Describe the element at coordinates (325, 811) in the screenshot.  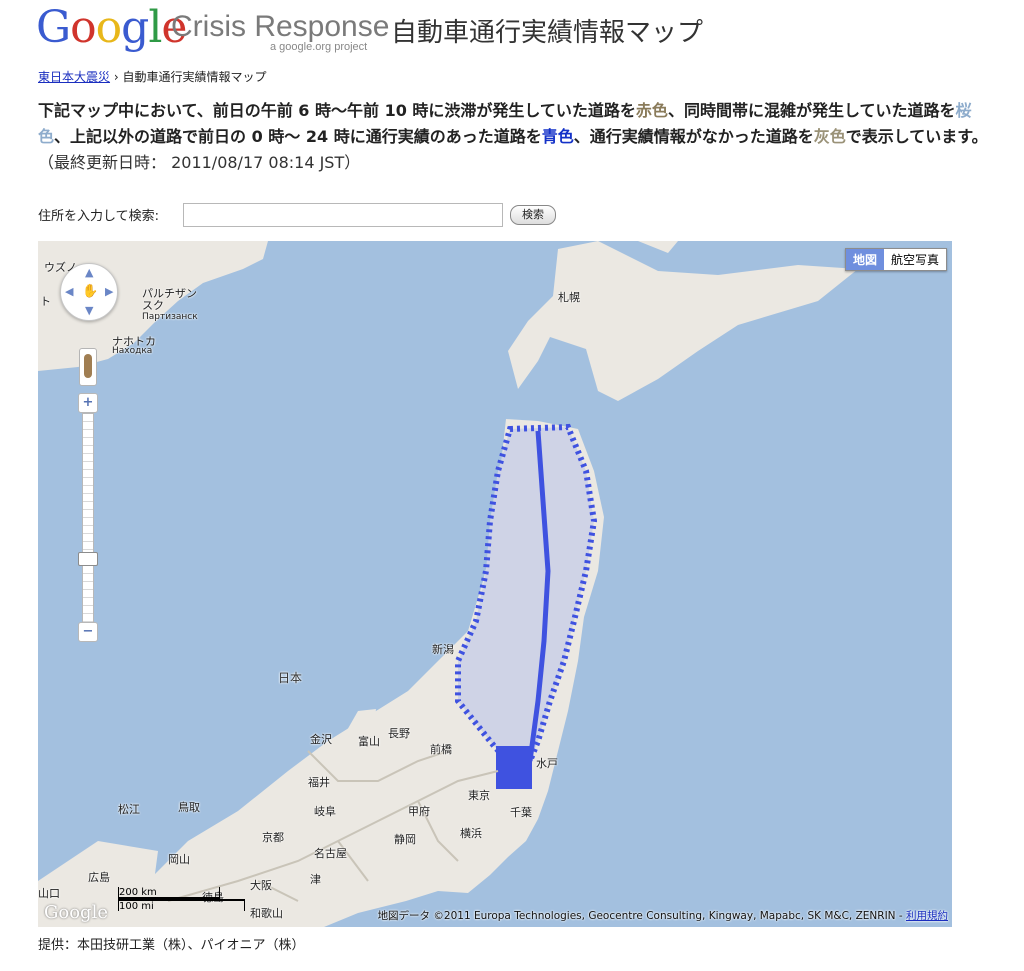
I see `city-label-gifu: 岐阜` at that location.